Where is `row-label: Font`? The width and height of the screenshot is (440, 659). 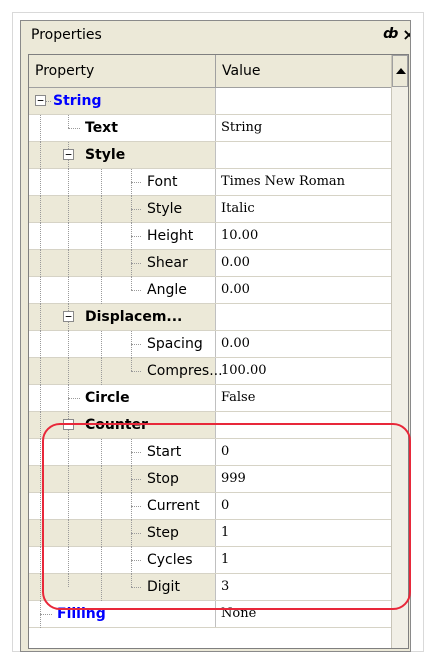 row-label: Font is located at coordinates (162, 182).